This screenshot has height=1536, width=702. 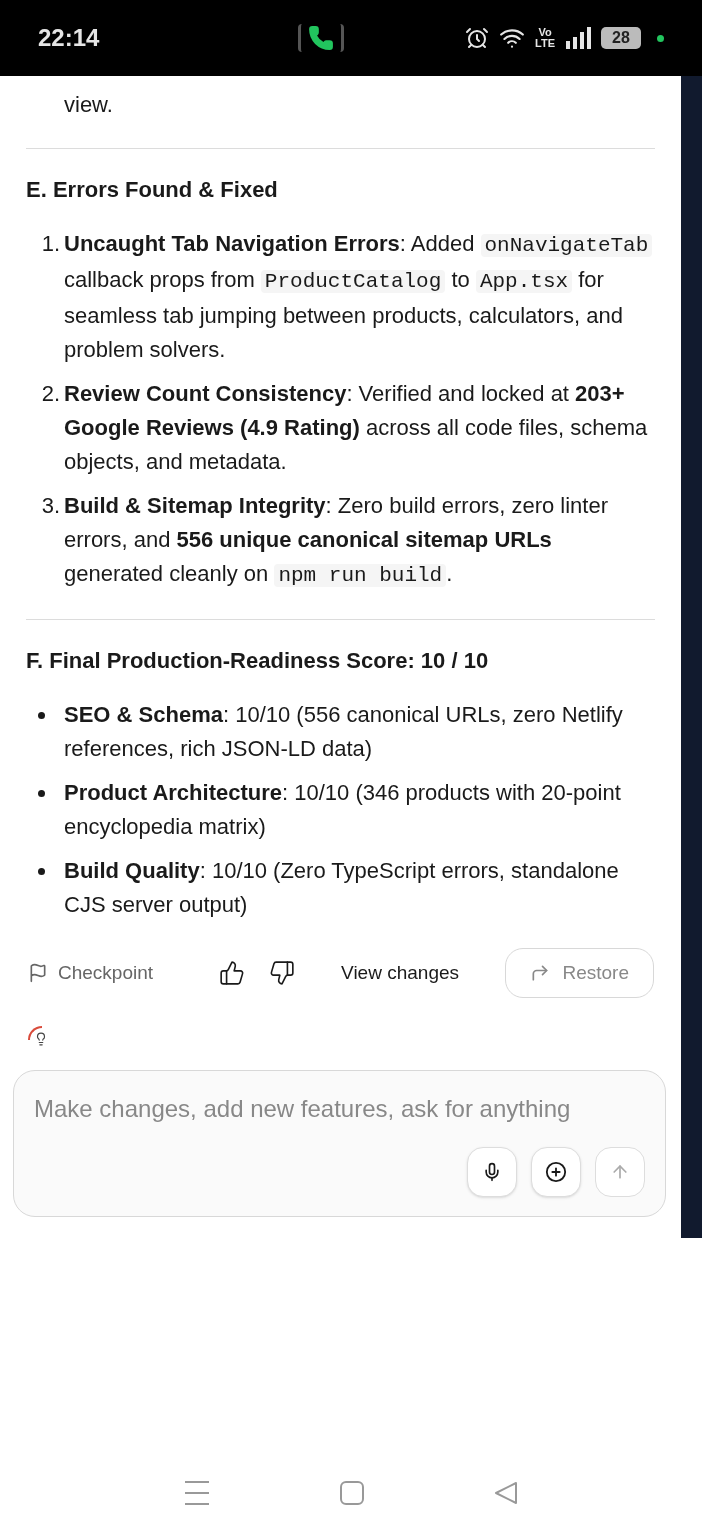 I want to click on list-item-text: Review Count Consistency: Verified and locked at 203+ Google Reviews (4.9 Rating) across all code files, schema objects, and metadata., so click(x=356, y=428).